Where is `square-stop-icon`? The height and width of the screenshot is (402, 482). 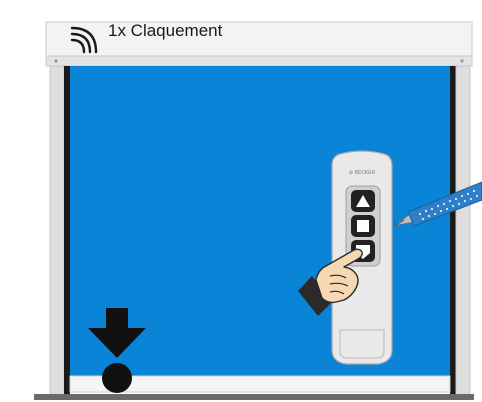 square-stop-icon is located at coordinates (363, 226).